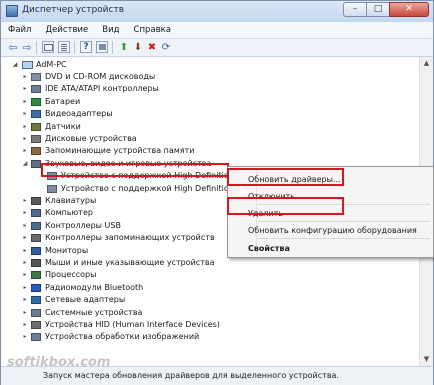 Image resolution: width=434 pixels, height=385 pixels. I want to click on tree-item-label: IDE ATA/ATAPI контроллеры, so click(102, 89).